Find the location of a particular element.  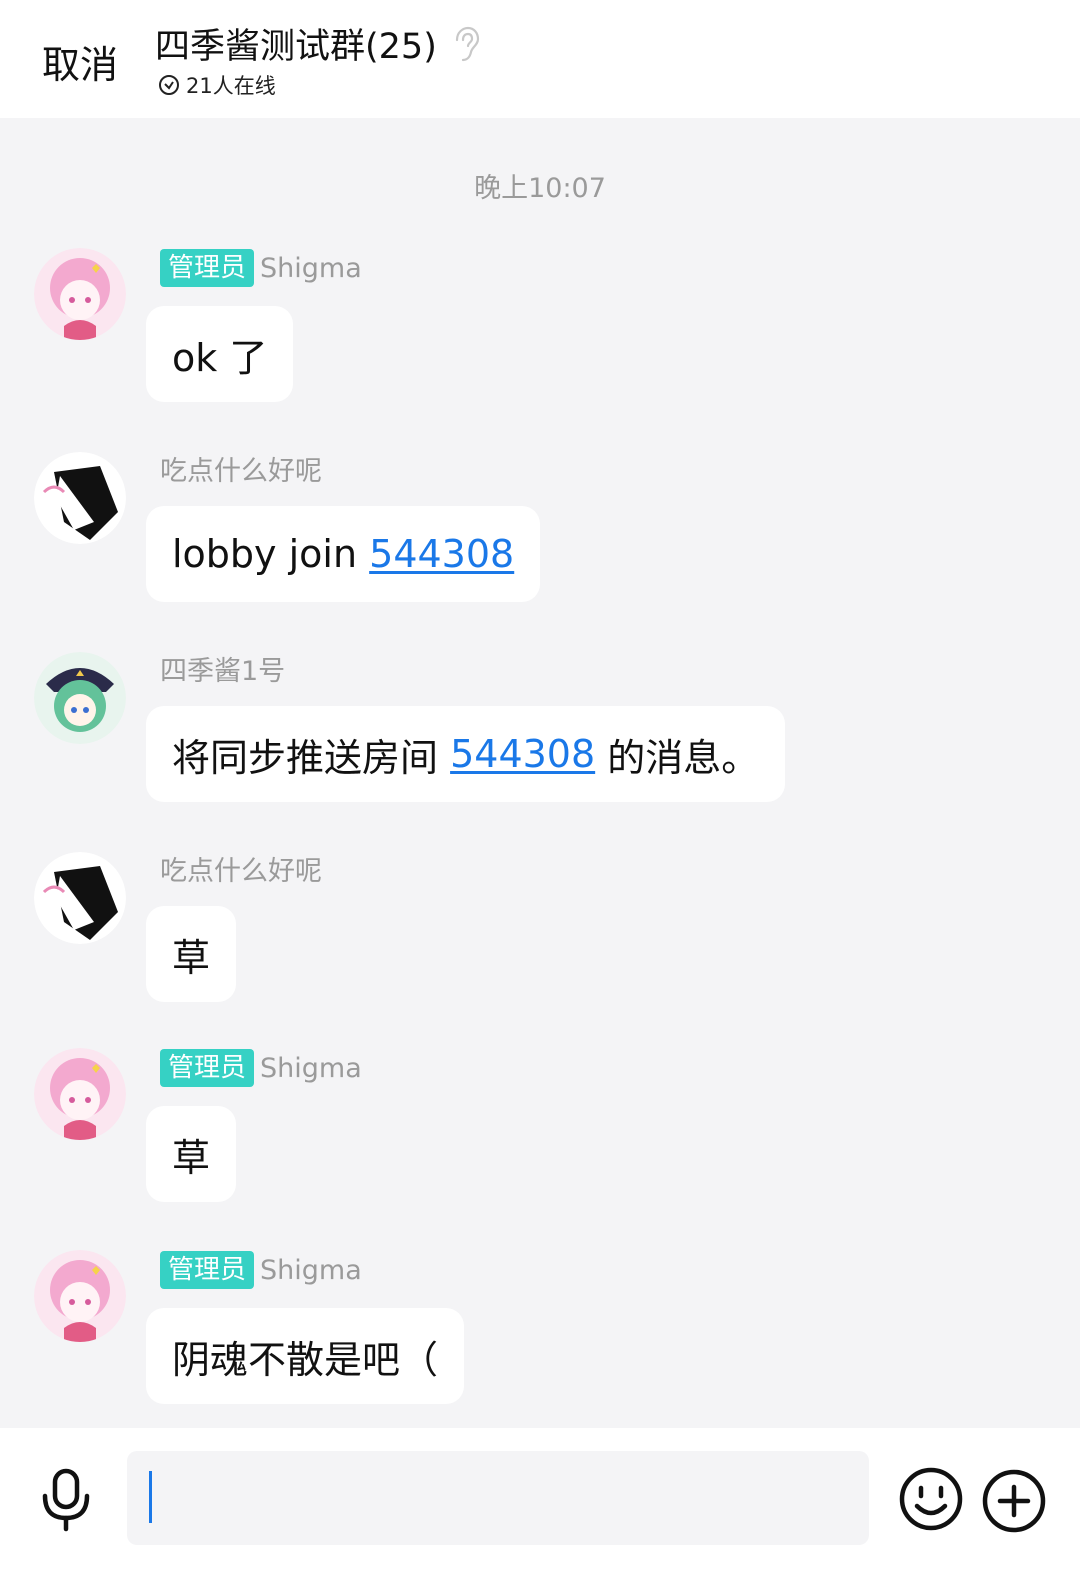

online-status: 21人在线 is located at coordinates (217, 85).